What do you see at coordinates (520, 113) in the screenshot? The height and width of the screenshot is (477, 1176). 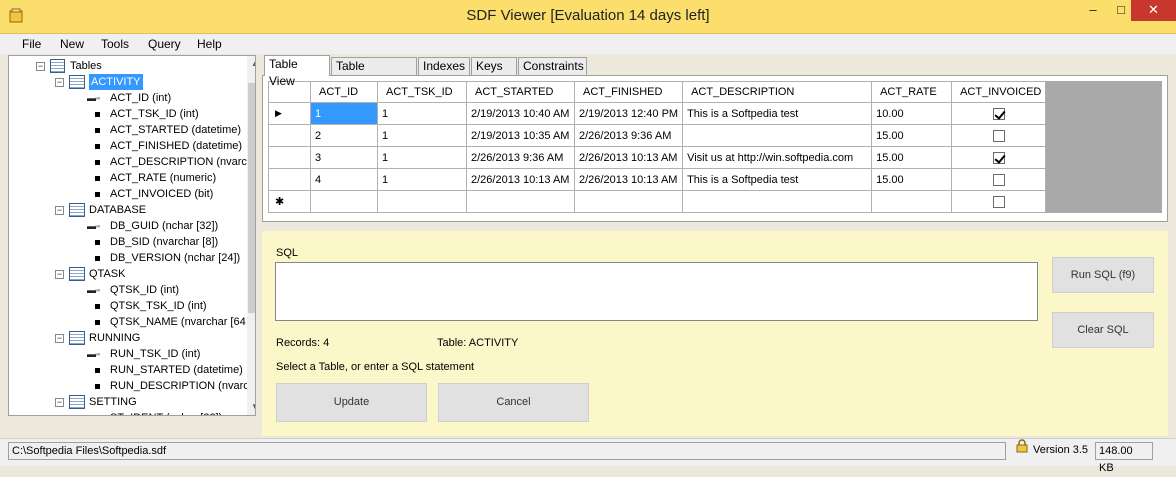 I see `grid-cell: 2/19/2013 10:40 AM` at bounding box center [520, 113].